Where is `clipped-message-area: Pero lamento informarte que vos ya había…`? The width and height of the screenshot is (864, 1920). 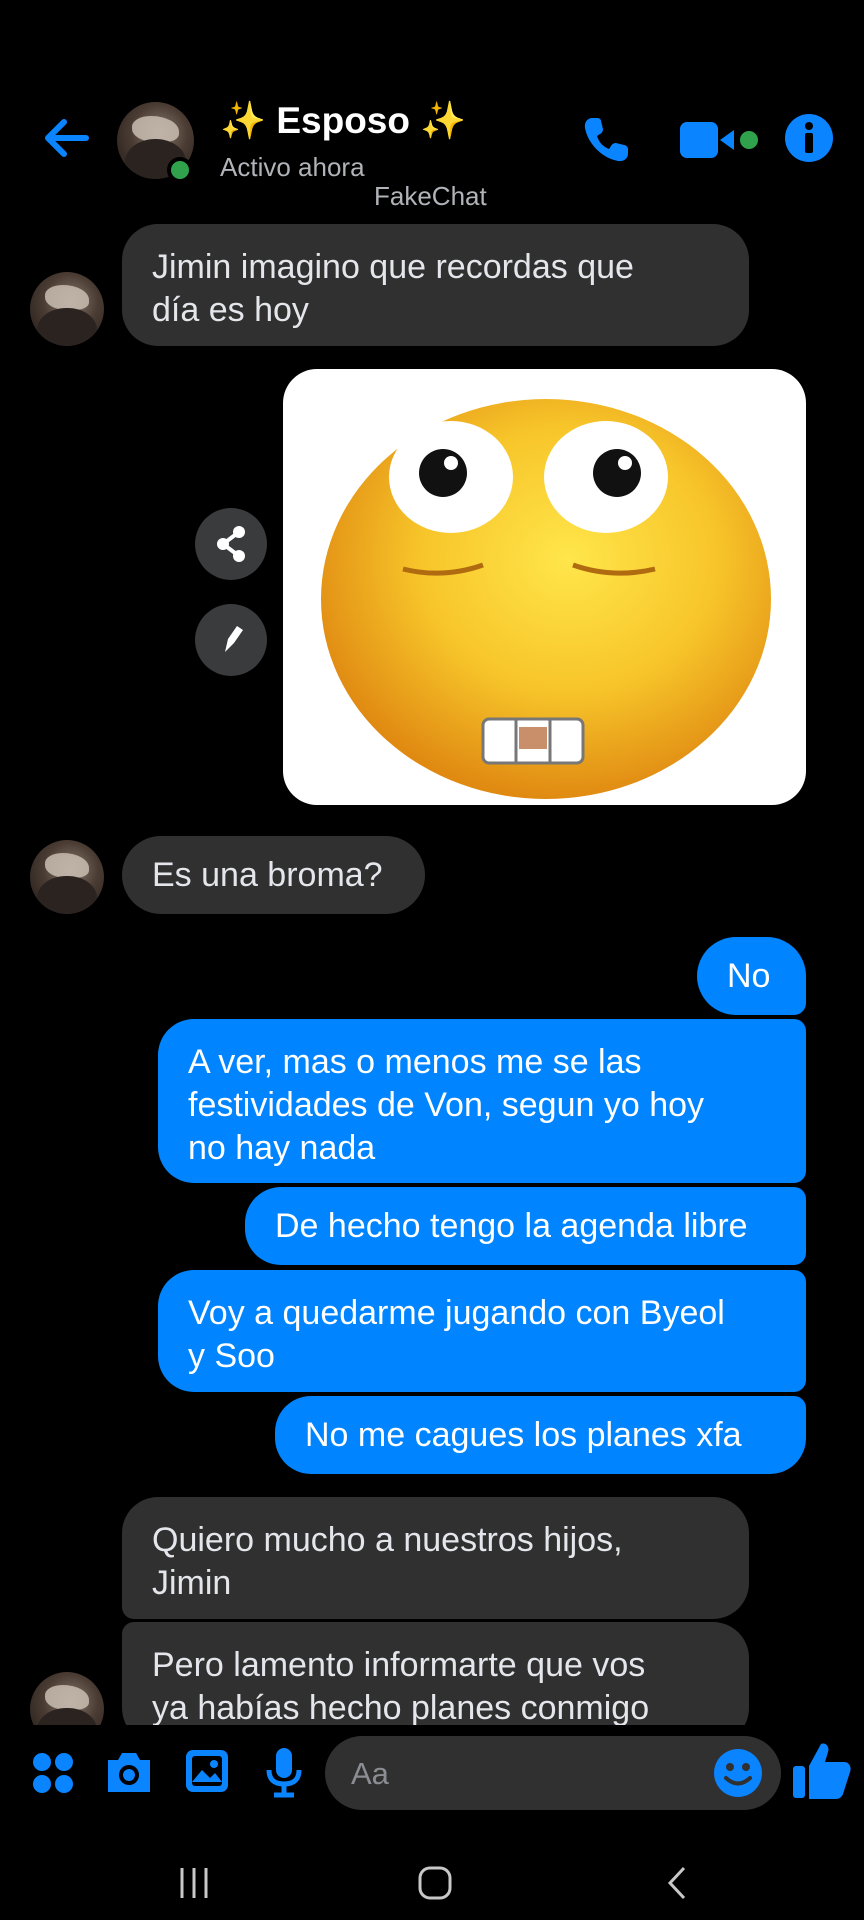 clipped-message-area: Pero lamento informarte que vos ya había… is located at coordinates (432, 1673).